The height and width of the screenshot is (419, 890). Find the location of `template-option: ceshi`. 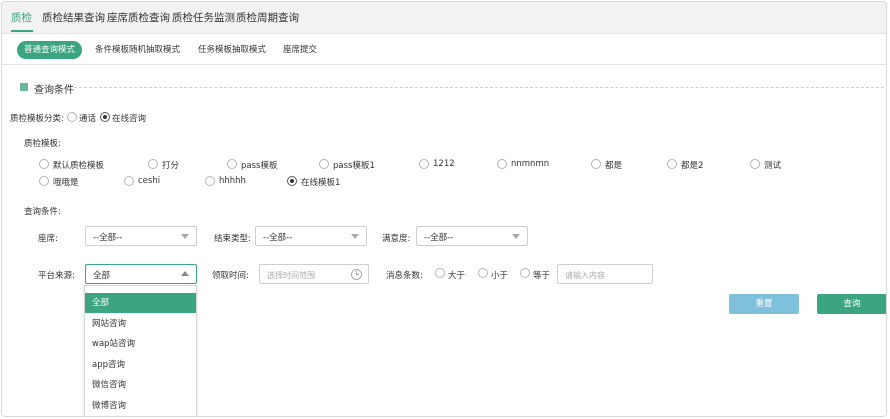

template-option: ceshi is located at coordinates (149, 181).